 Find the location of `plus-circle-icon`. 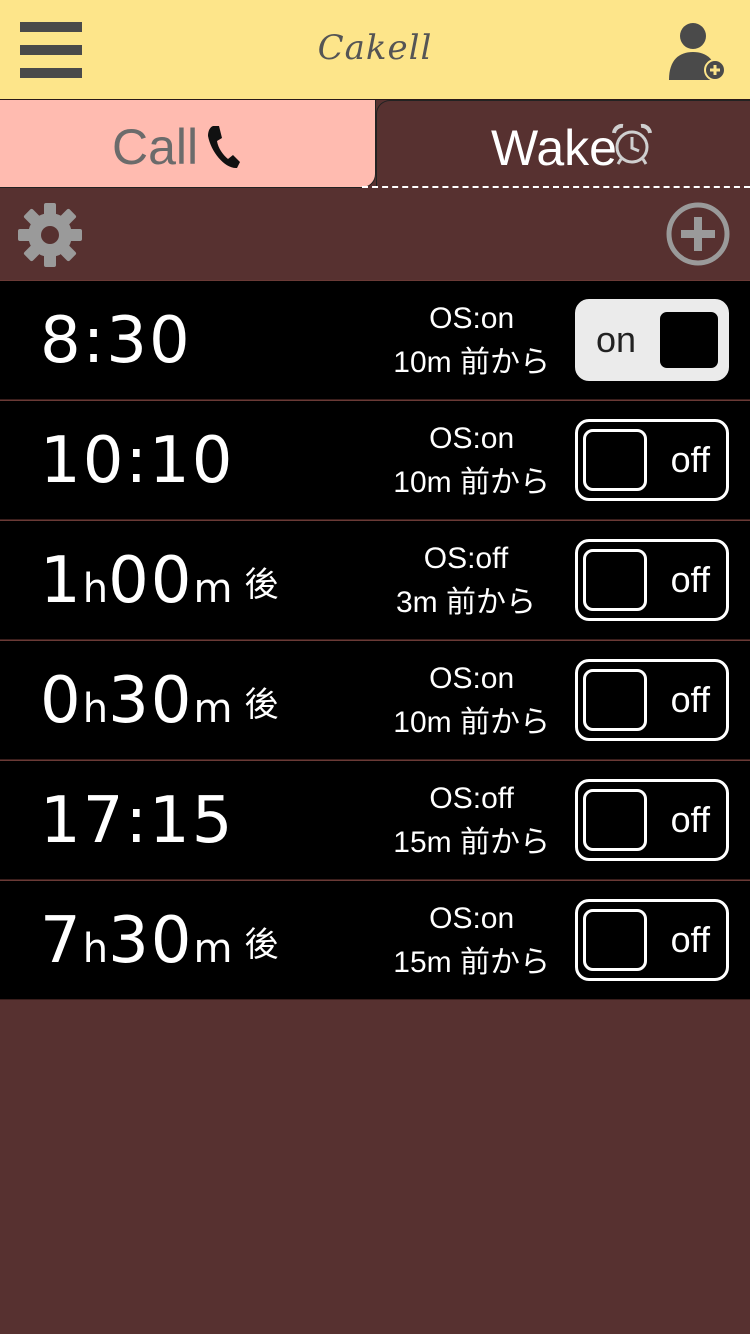

plus-circle-icon is located at coordinates (698, 234).